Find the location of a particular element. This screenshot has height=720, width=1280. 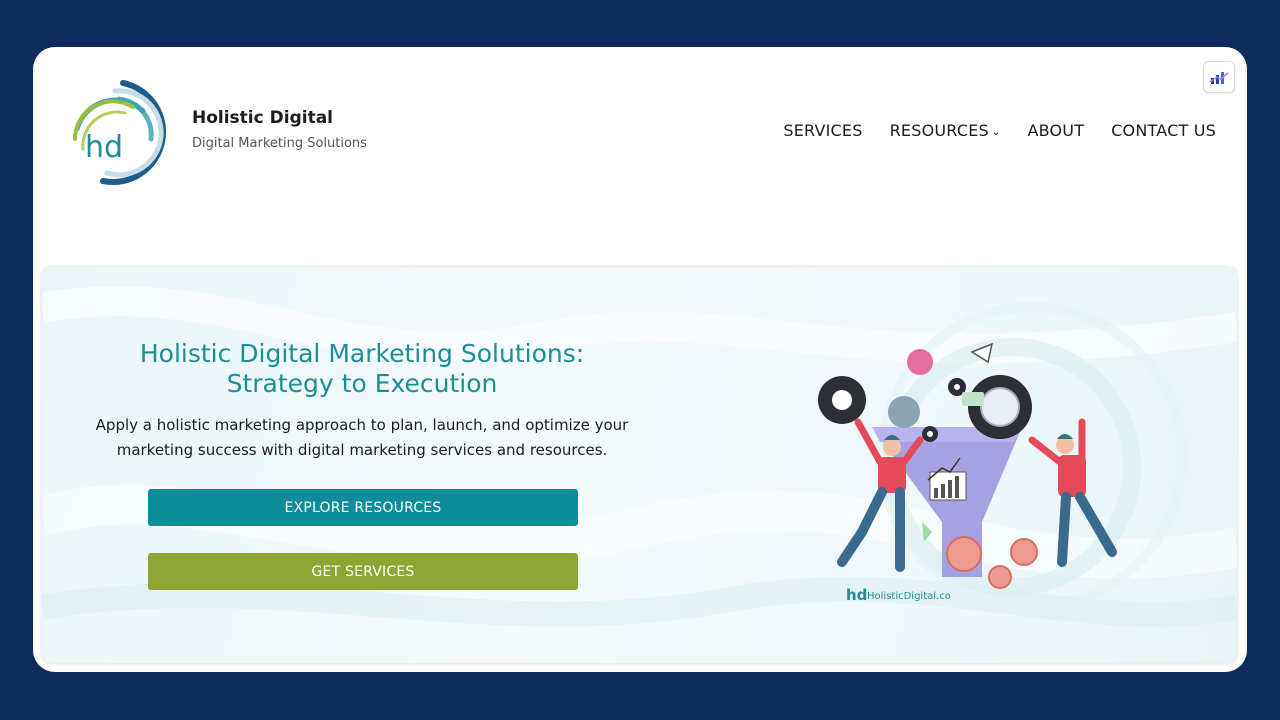

get-services-button: GET SERVICES is located at coordinates (363, 571).